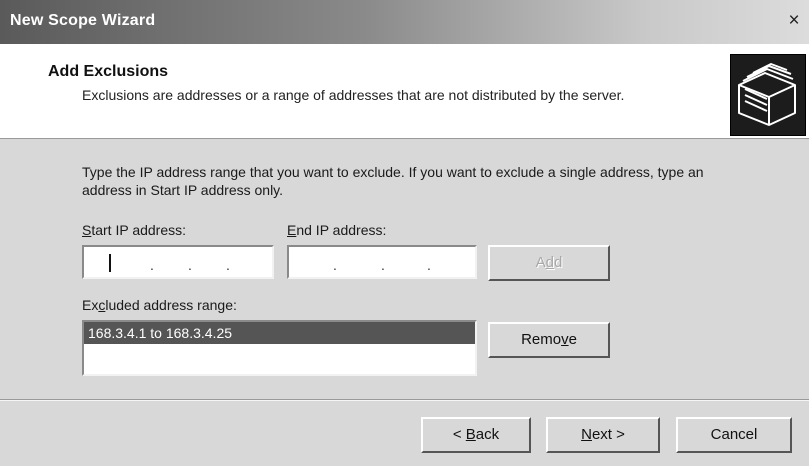  What do you see at coordinates (178, 262) in the screenshot?
I see `start-ip-field: . . .` at bounding box center [178, 262].